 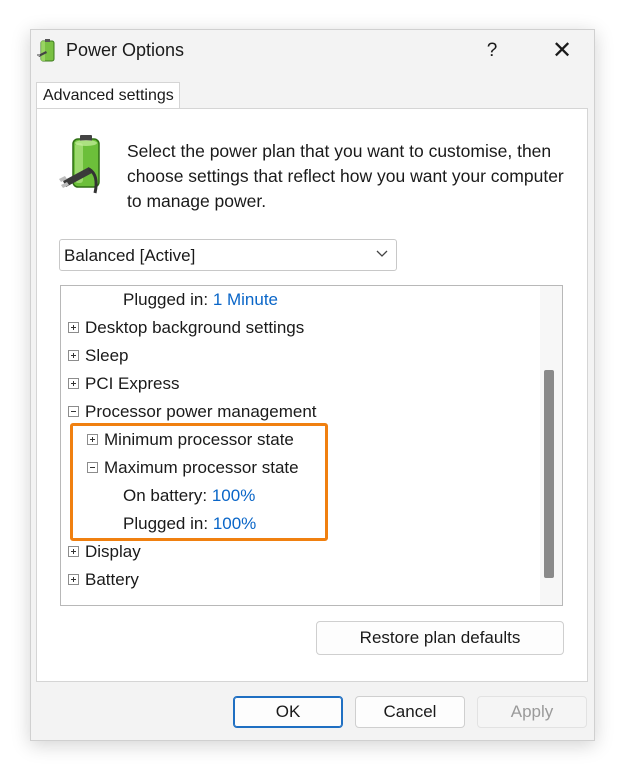 I want to click on window-title: Power Options, so click(x=125, y=50).